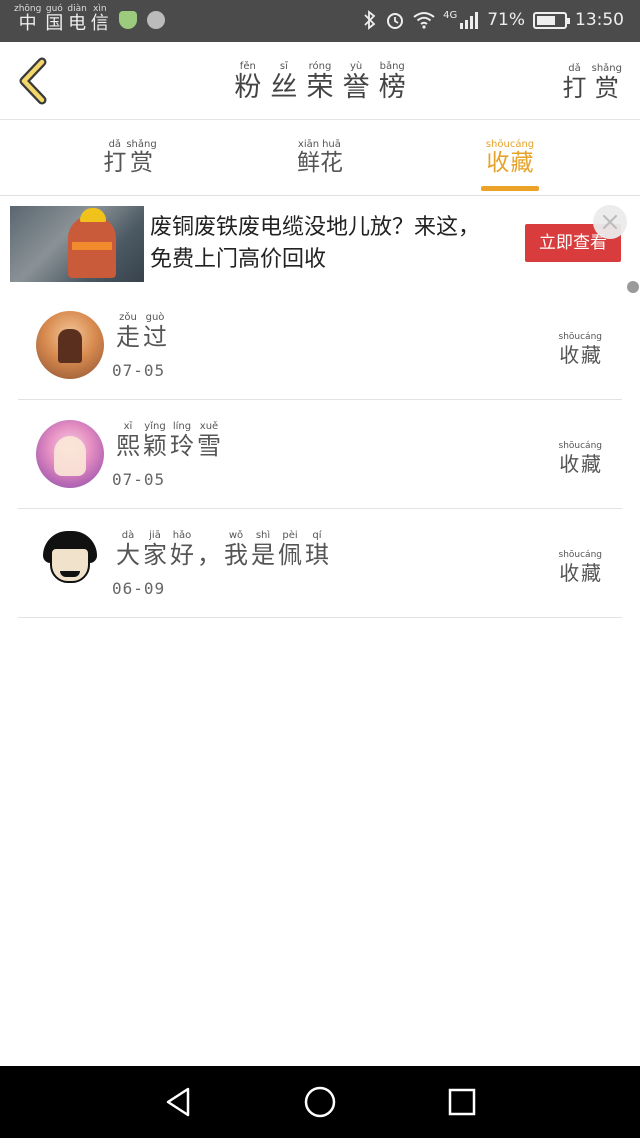 The height and width of the screenshot is (1138, 640). Describe the element at coordinates (320, 345) in the screenshot. I see `list-item: zǒu 走 guò 过 07-05 shōu 收 cáng 藏` at that location.